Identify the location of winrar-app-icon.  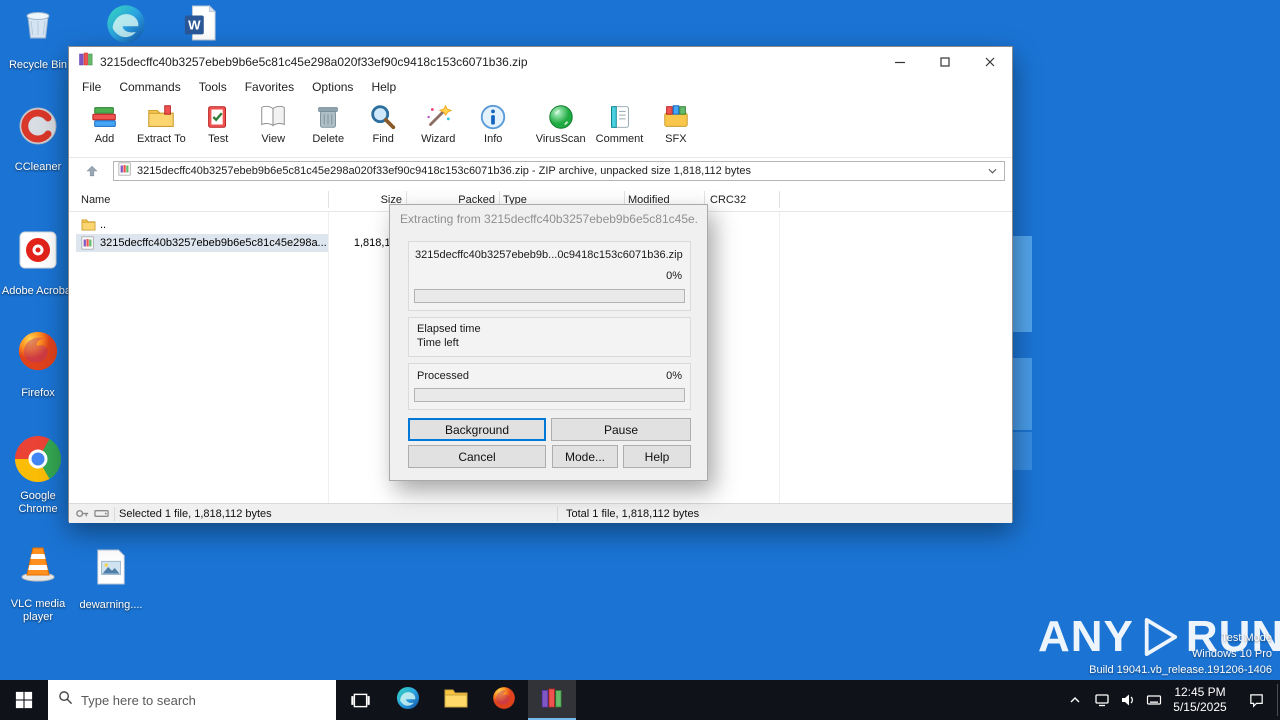
(86, 61).